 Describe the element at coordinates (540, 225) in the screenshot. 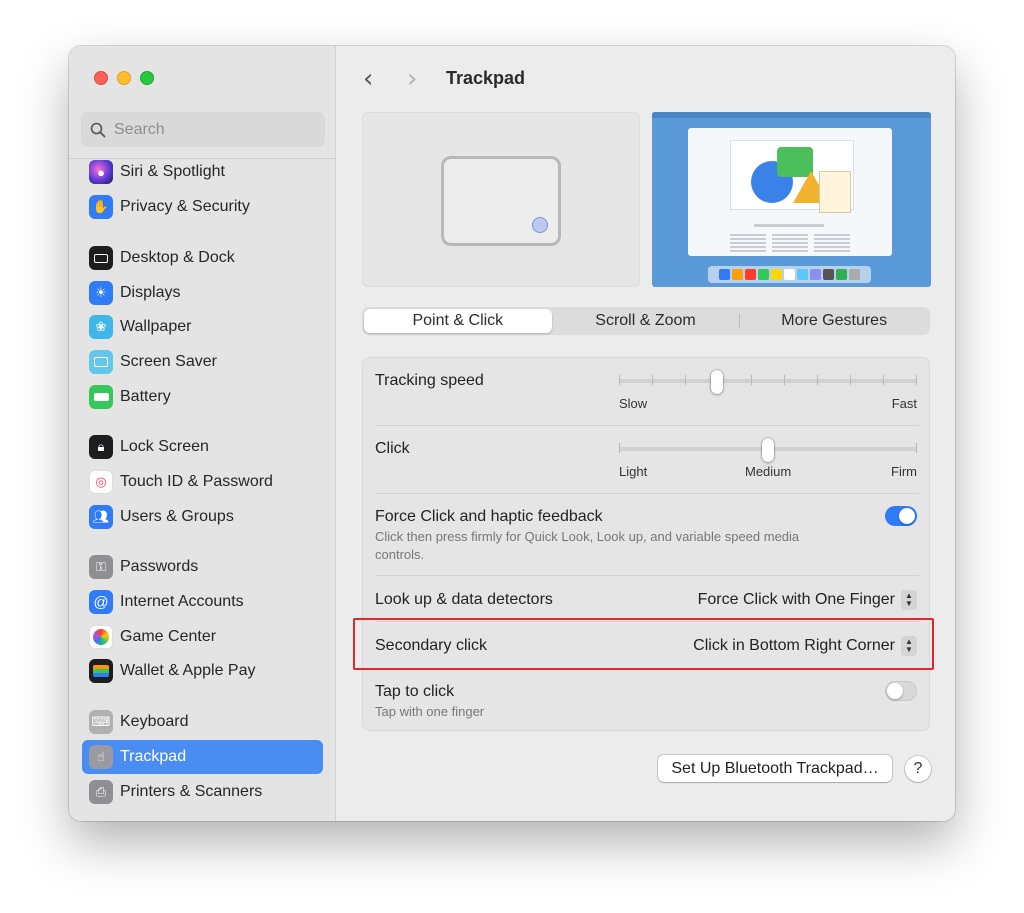

I see `click-point-indicator` at that location.